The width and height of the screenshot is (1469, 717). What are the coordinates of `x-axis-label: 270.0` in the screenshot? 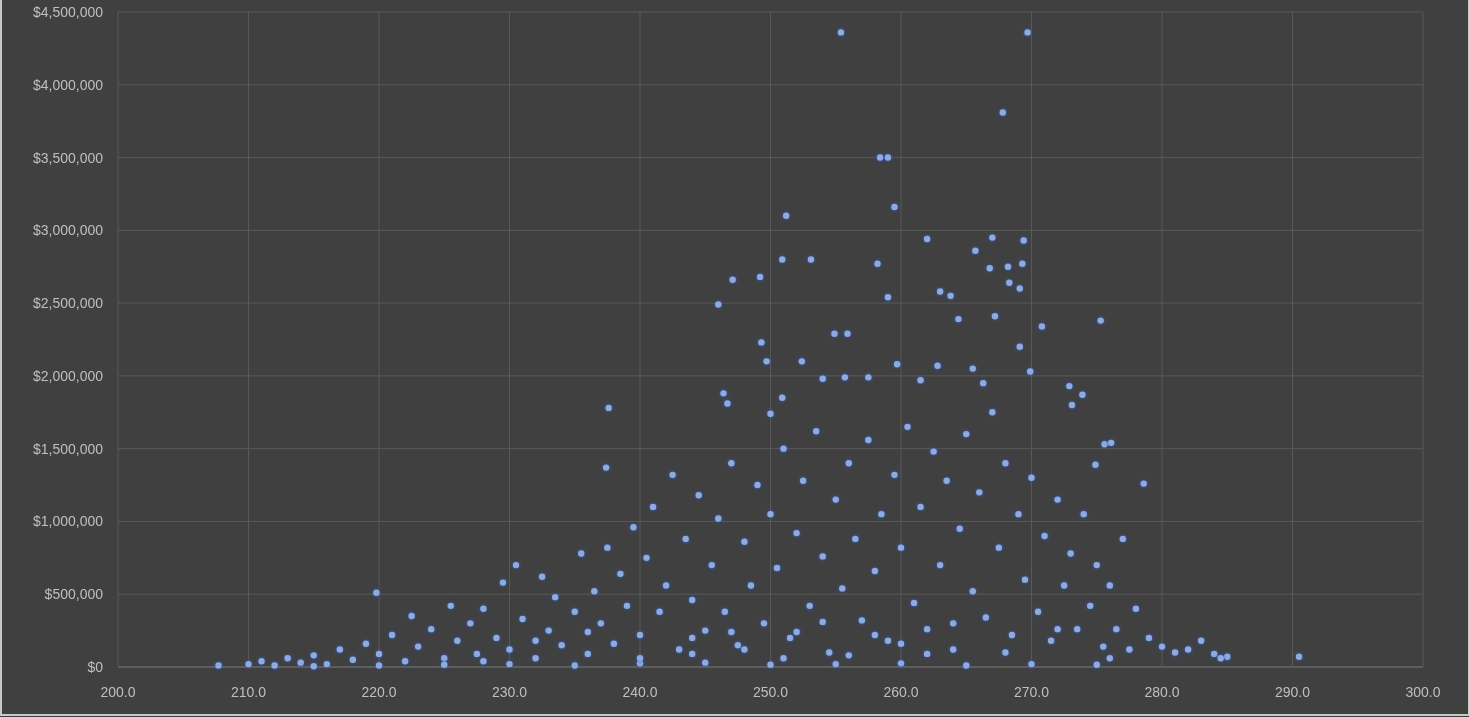 It's located at (1031, 692).